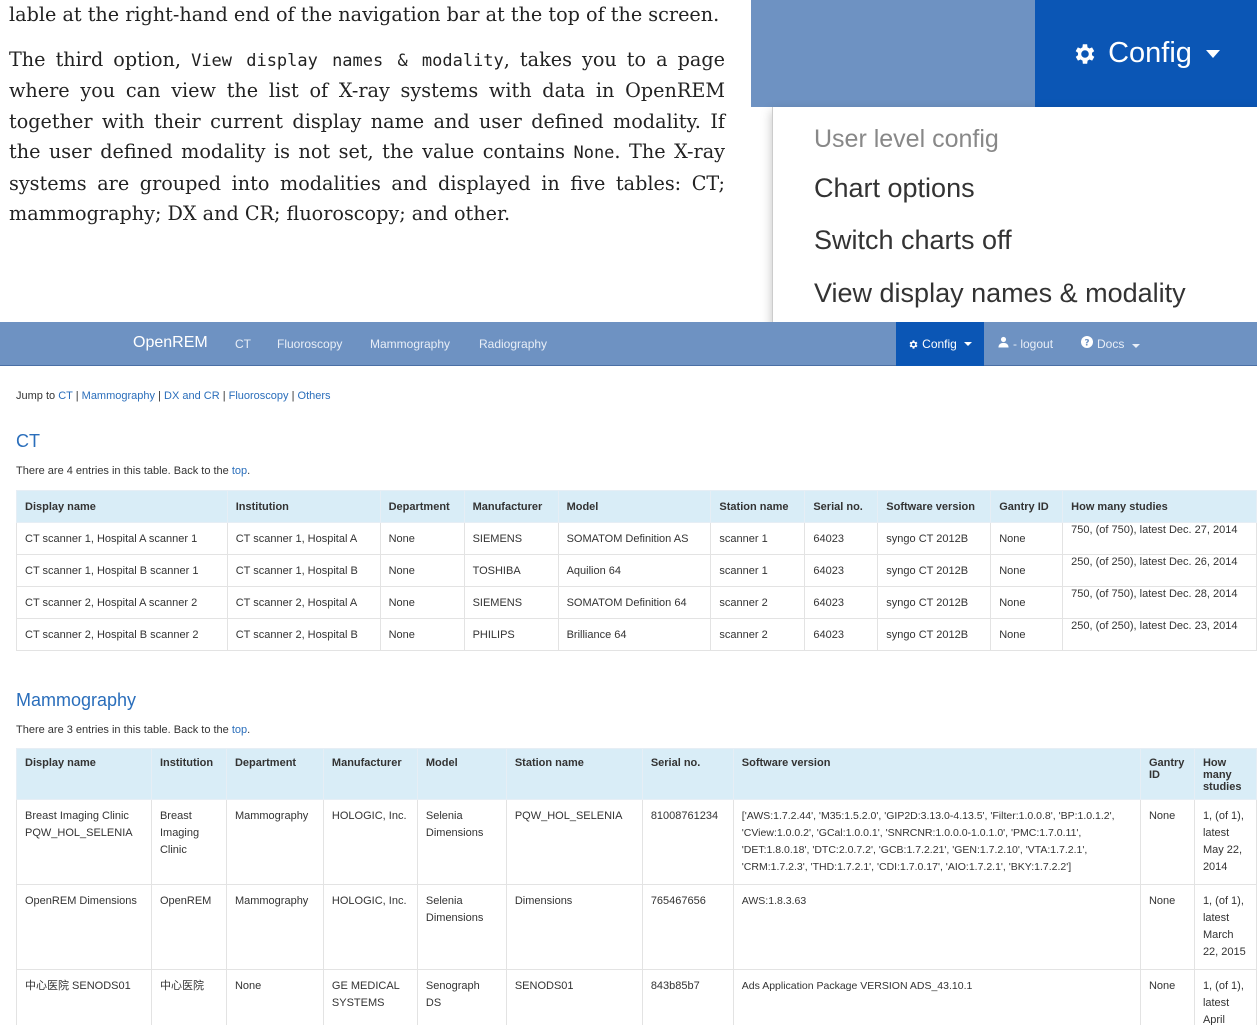 The image size is (1257, 1025). Describe the element at coordinates (1146, 53) in the screenshot. I see `zoom-config-button: Config` at that location.